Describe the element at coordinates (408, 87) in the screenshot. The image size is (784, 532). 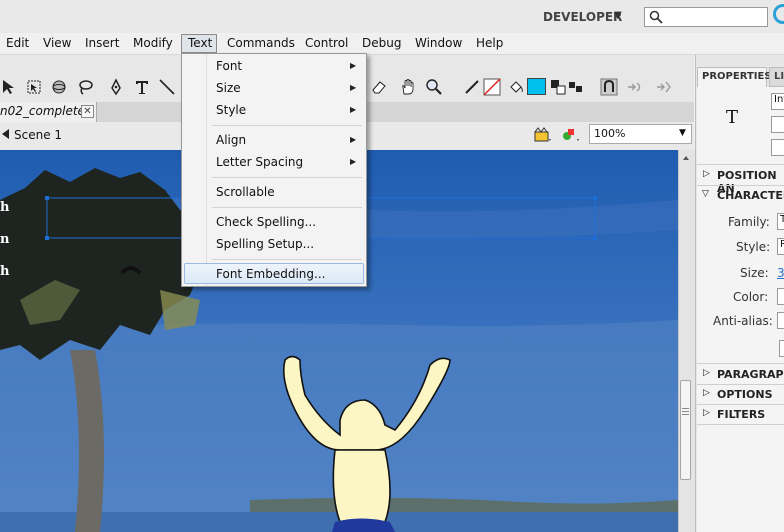
I see `hand-tool-icon` at that location.